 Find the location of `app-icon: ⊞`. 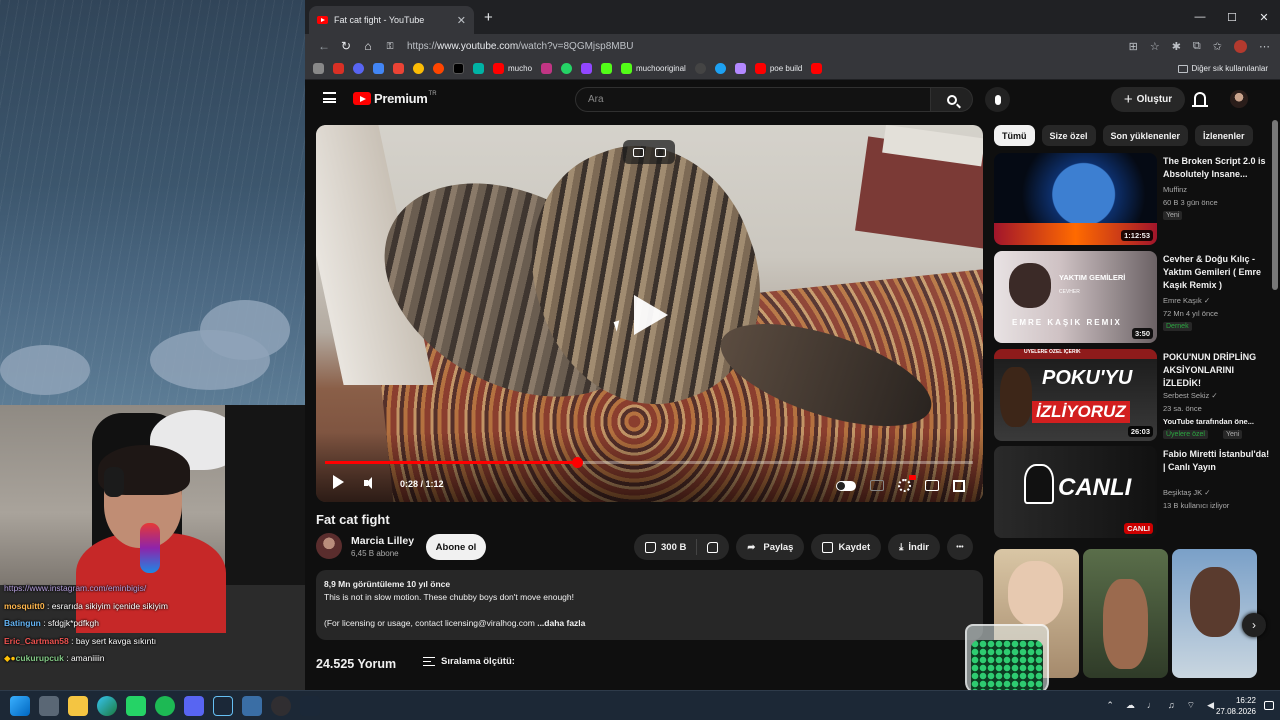

app-icon: ⊞ is located at coordinates (1133, 46).